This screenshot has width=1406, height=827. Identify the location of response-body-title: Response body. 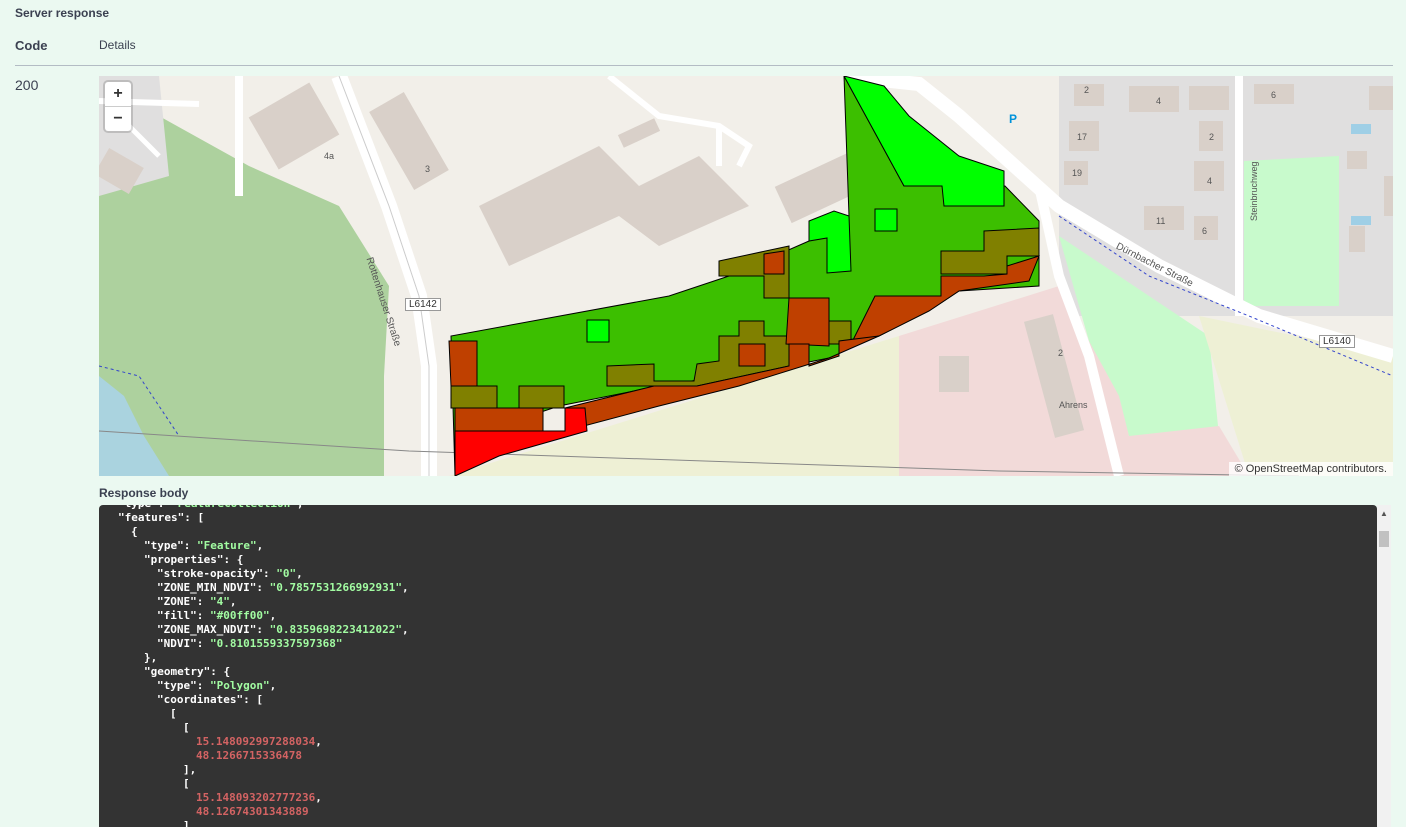
(144, 493).